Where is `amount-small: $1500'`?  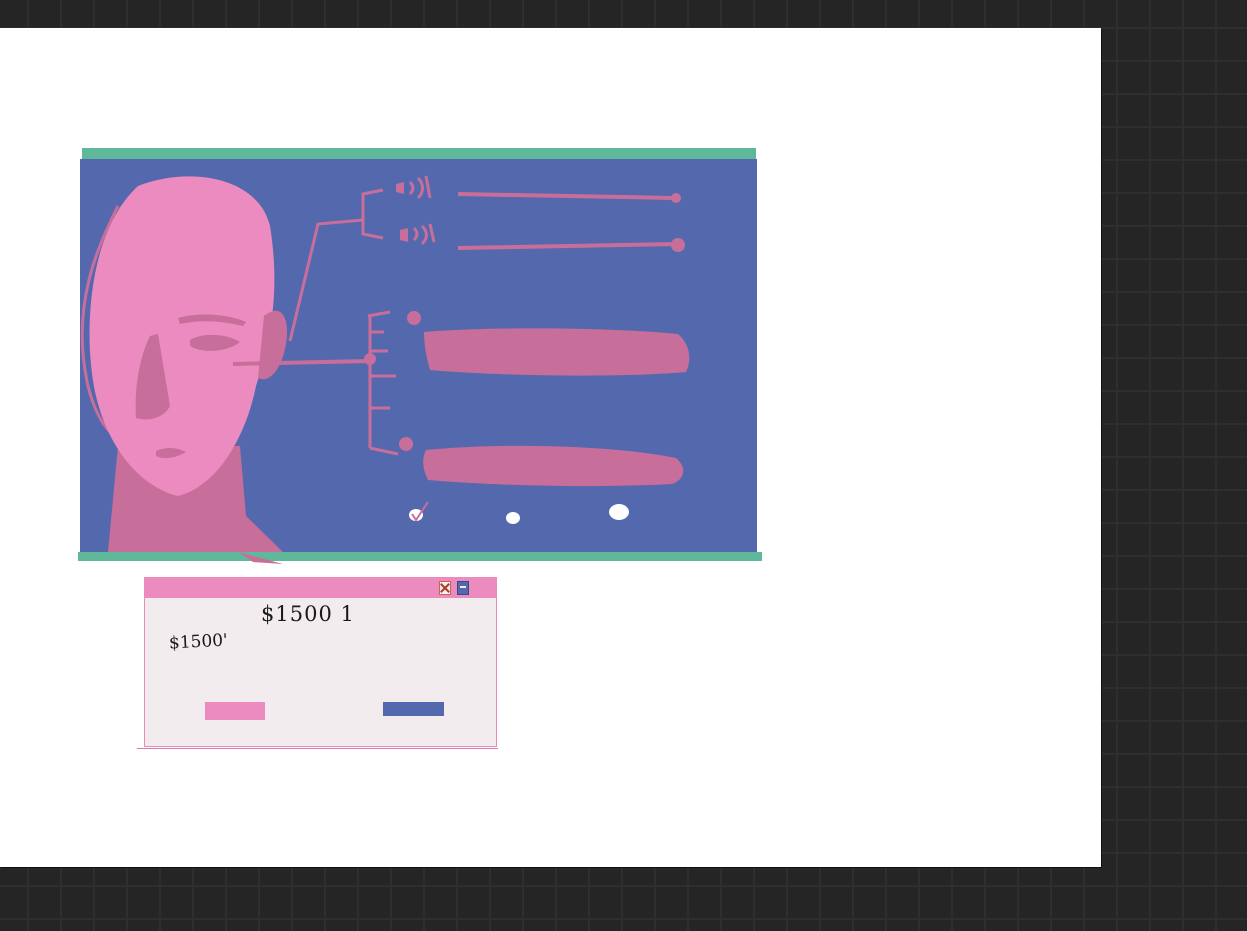
amount-small: $1500' is located at coordinates (198, 642).